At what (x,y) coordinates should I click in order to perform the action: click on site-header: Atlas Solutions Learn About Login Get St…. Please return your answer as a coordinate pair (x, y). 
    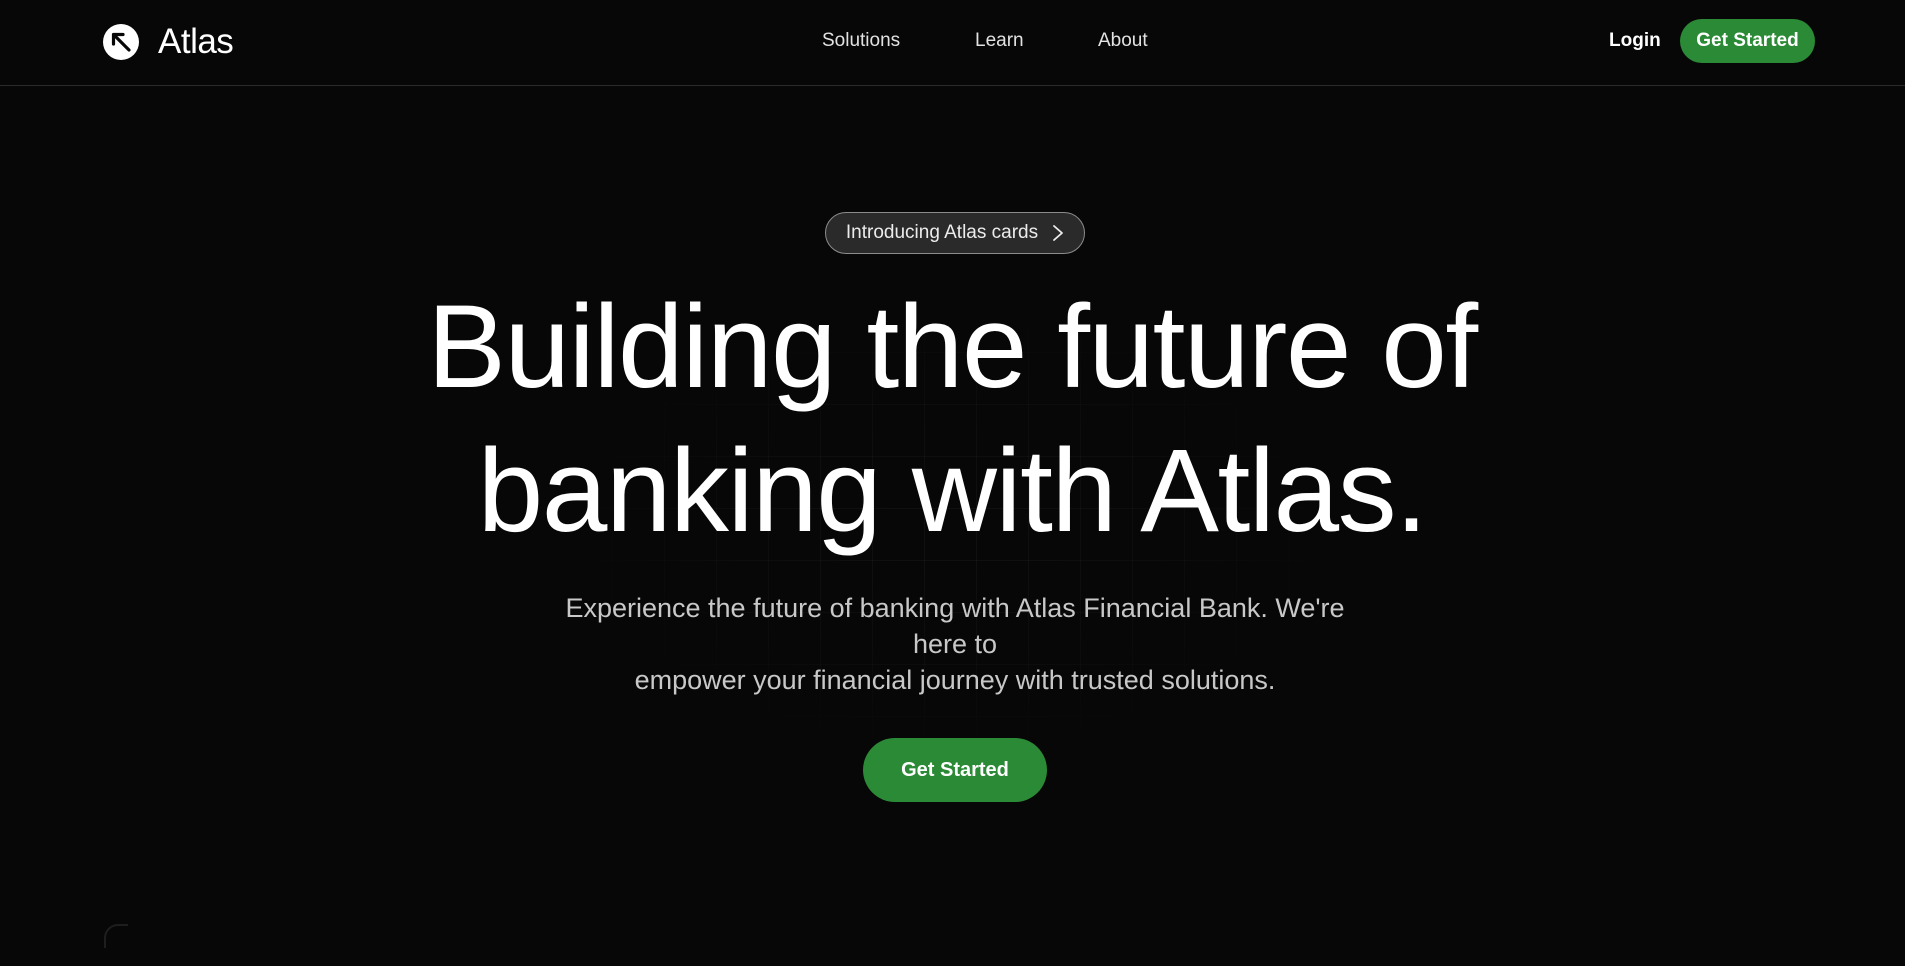
    Looking at the image, I should click on (952, 43).